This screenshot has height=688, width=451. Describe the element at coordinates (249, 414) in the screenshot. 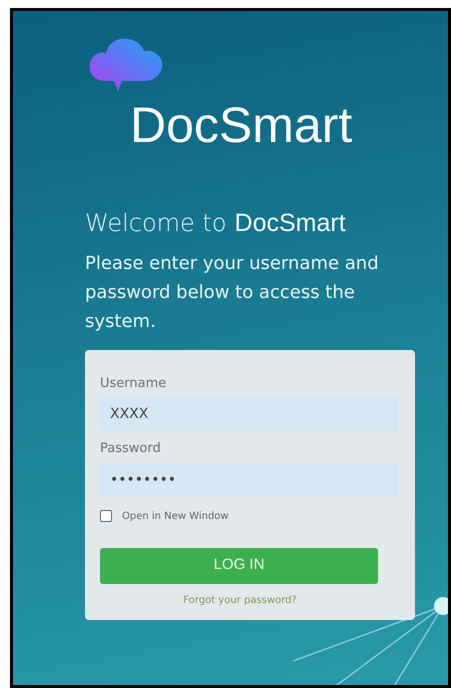

I see `input-field: XXXX` at that location.